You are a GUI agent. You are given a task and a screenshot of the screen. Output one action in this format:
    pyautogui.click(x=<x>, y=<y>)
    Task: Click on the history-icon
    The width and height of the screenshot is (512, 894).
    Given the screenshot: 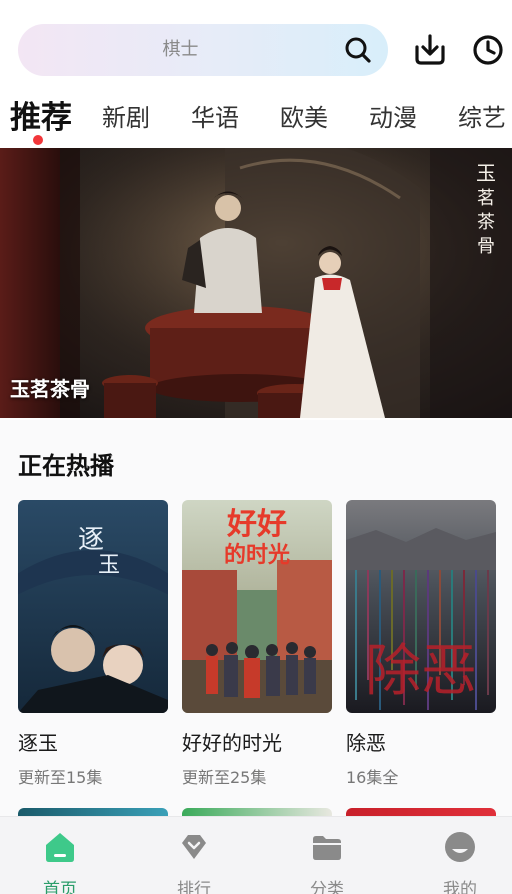 What is the action you would take?
    pyautogui.click(x=488, y=50)
    